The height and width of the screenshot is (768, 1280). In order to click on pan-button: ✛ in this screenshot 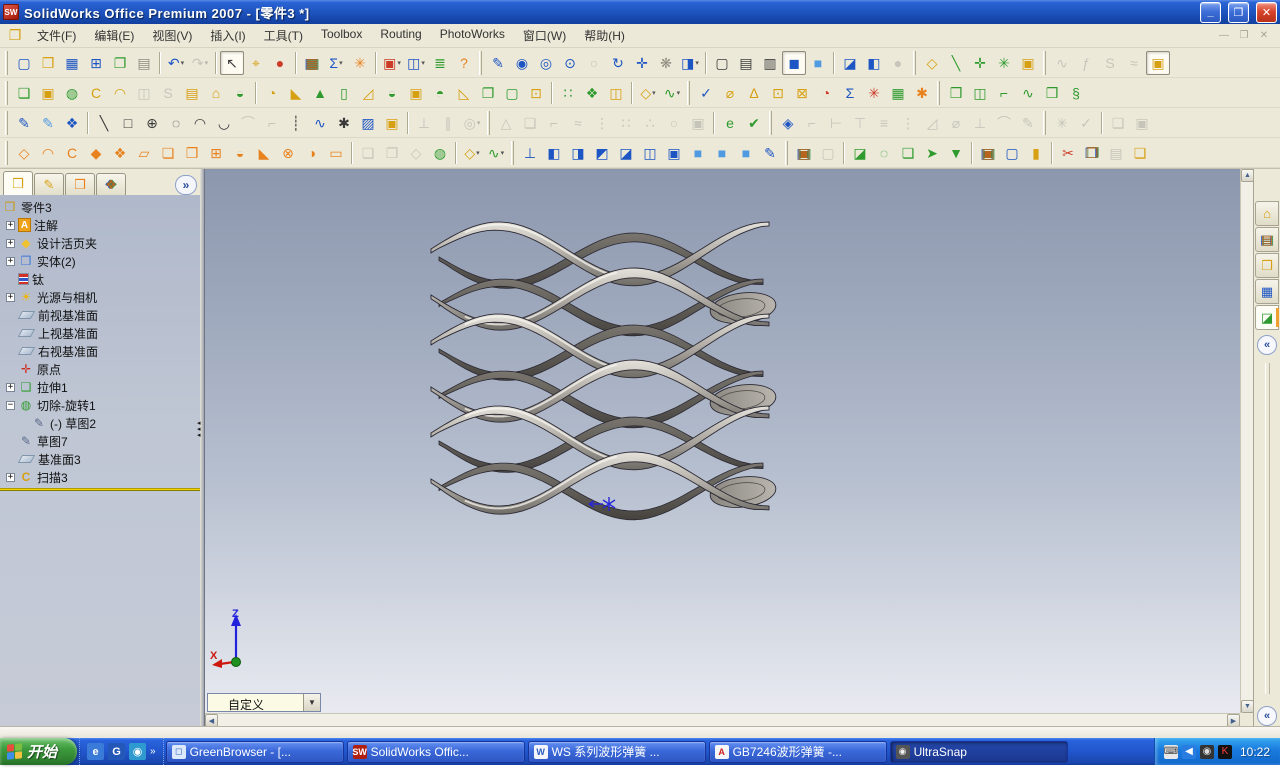, I will do `click(642, 63)`.